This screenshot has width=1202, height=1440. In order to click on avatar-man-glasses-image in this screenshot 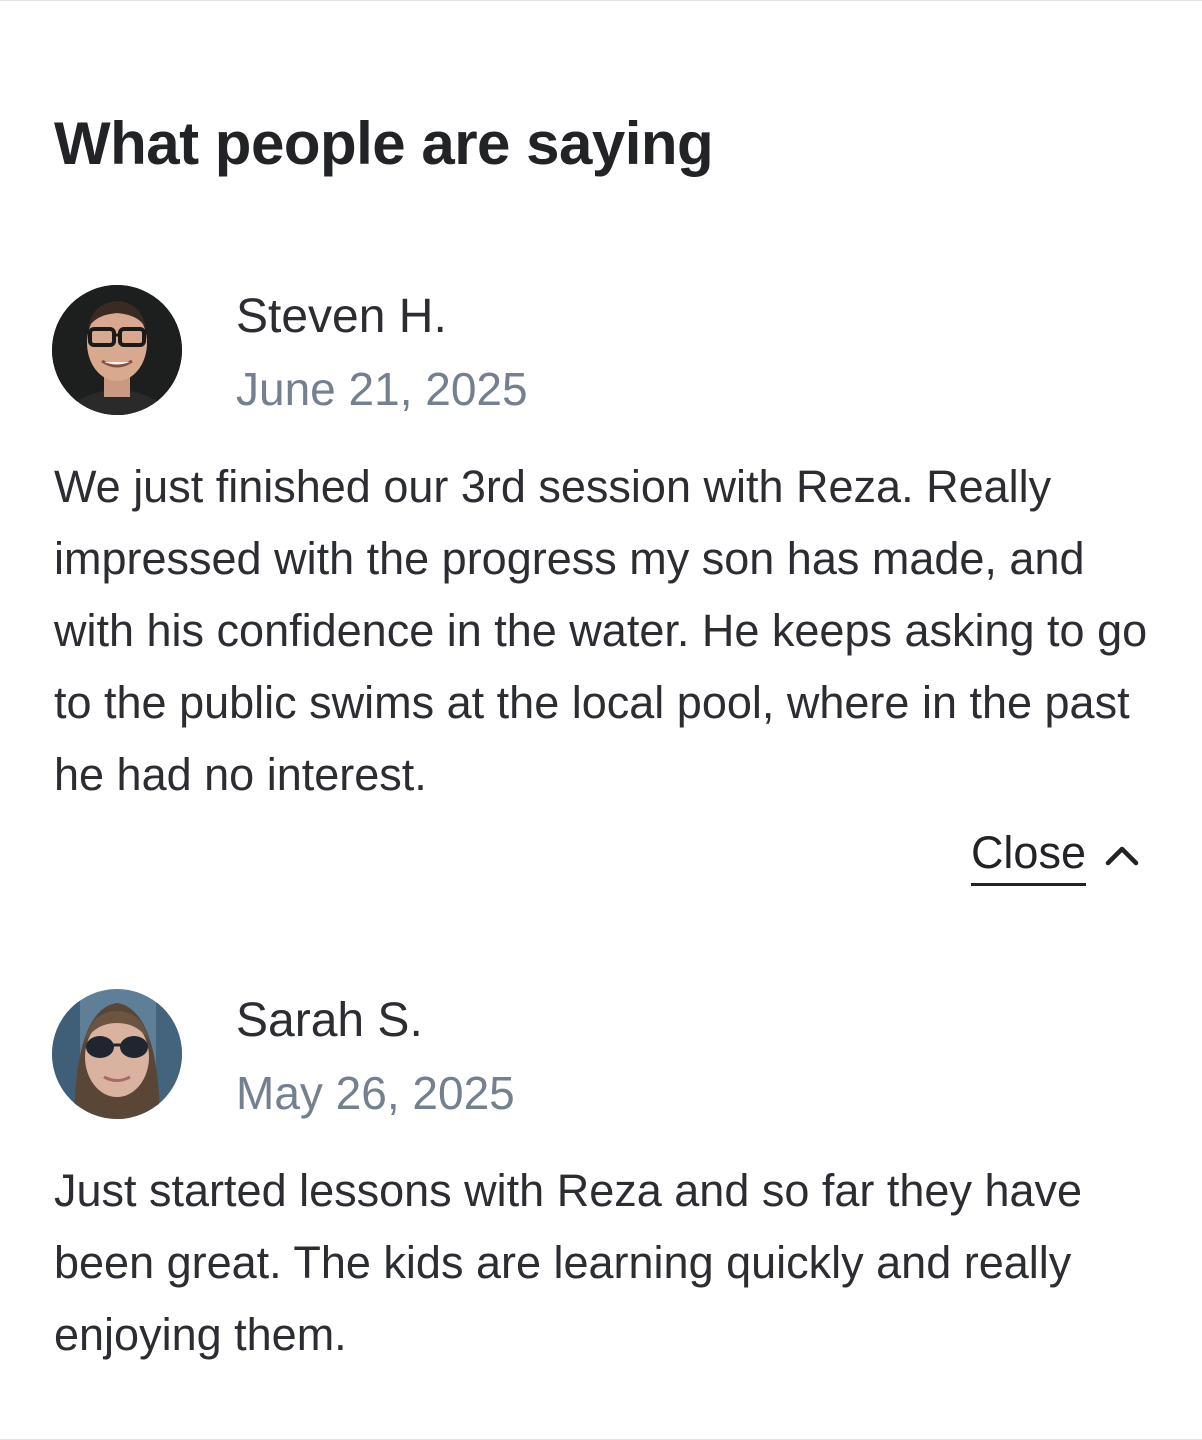, I will do `click(117, 350)`.